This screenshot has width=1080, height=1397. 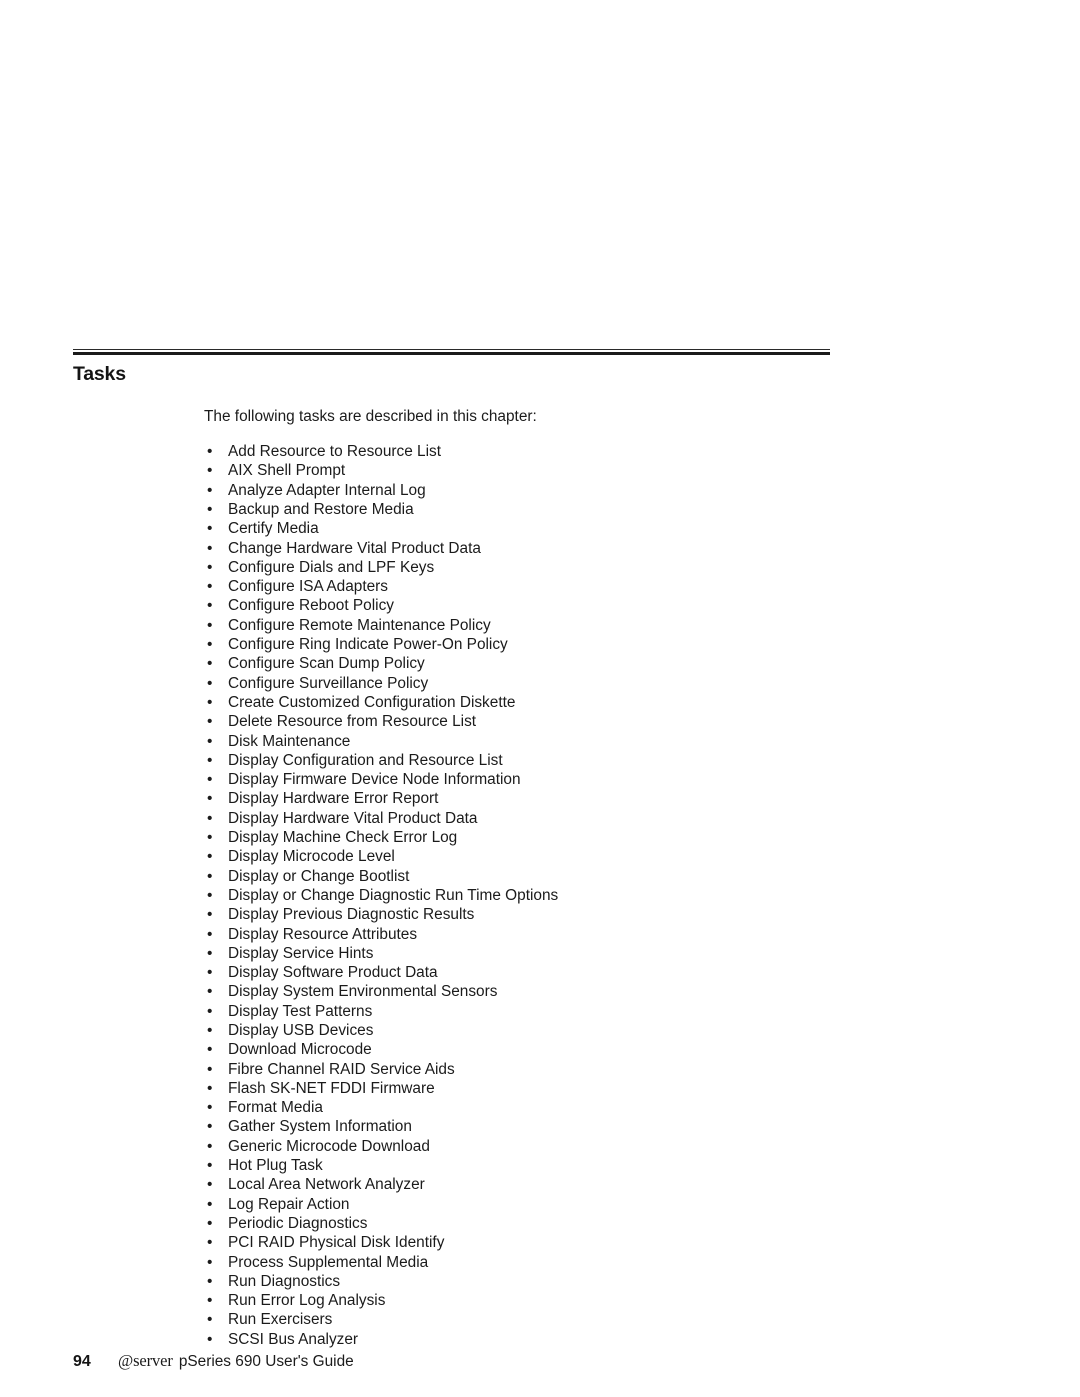 What do you see at coordinates (554, 1262) in the screenshot?
I see `task-list-item: • Process Supplemental Media` at bounding box center [554, 1262].